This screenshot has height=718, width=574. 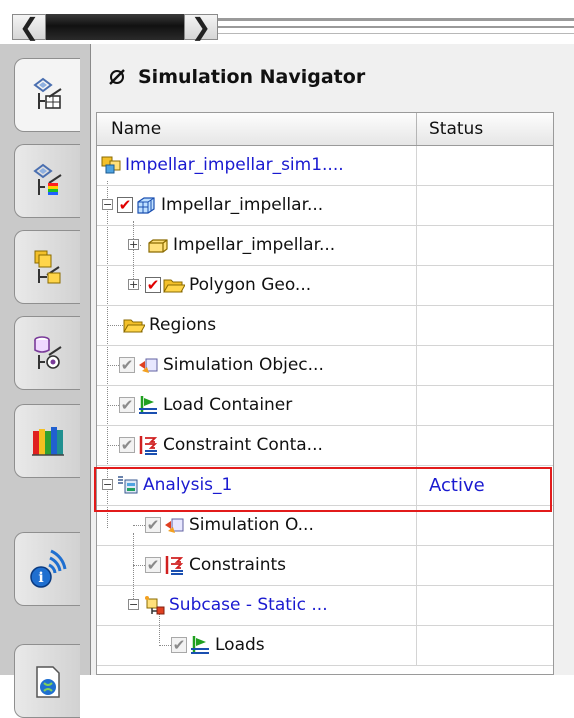 I want to click on assembly-navigator-tab, so click(x=47, y=267).